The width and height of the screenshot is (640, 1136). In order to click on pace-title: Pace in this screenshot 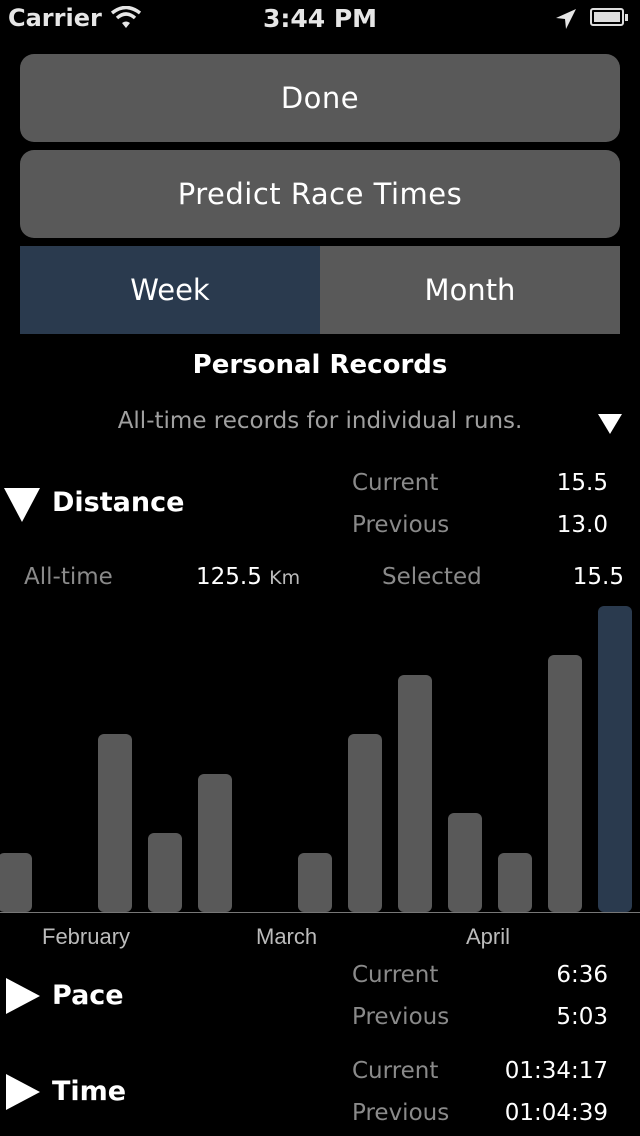, I will do `click(88, 995)`.